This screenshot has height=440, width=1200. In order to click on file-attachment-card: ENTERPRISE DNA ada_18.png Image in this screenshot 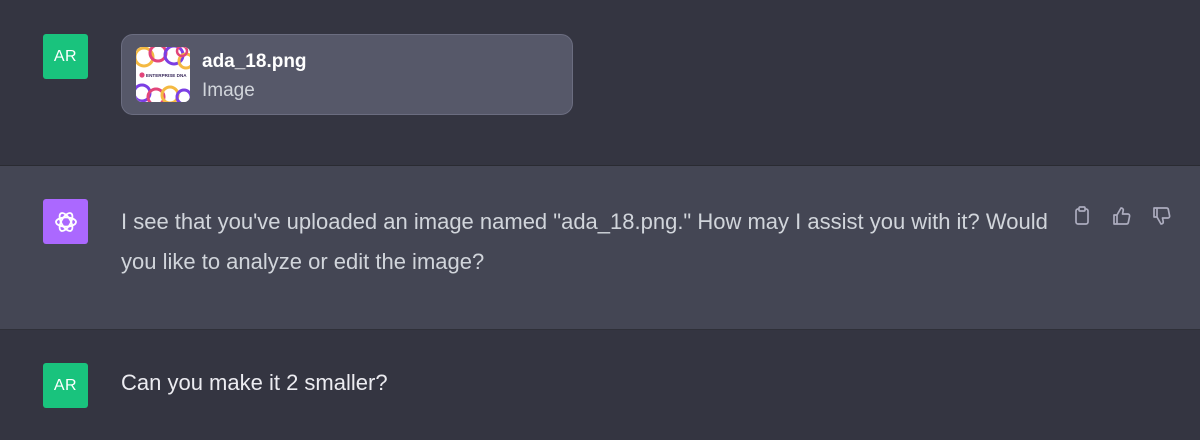, I will do `click(347, 74)`.